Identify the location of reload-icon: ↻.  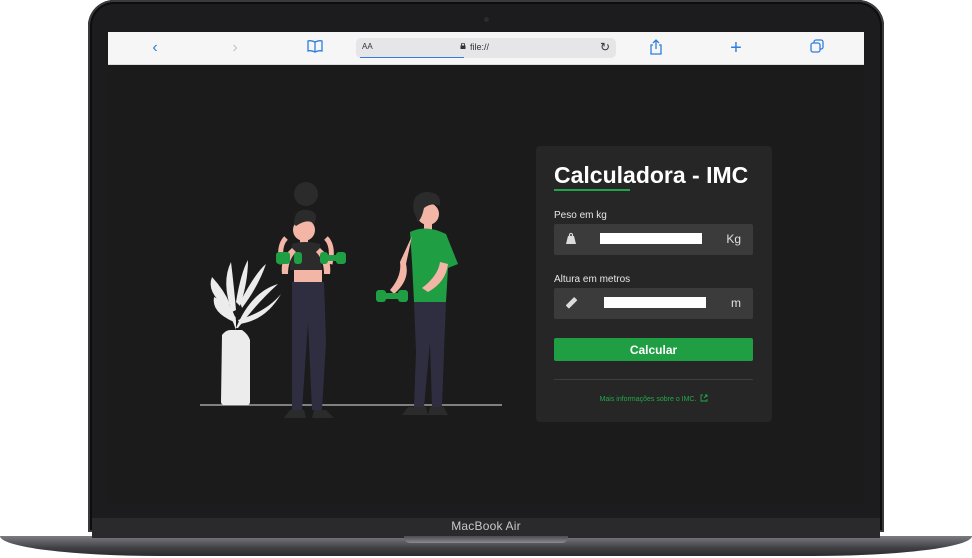
(605, 47).